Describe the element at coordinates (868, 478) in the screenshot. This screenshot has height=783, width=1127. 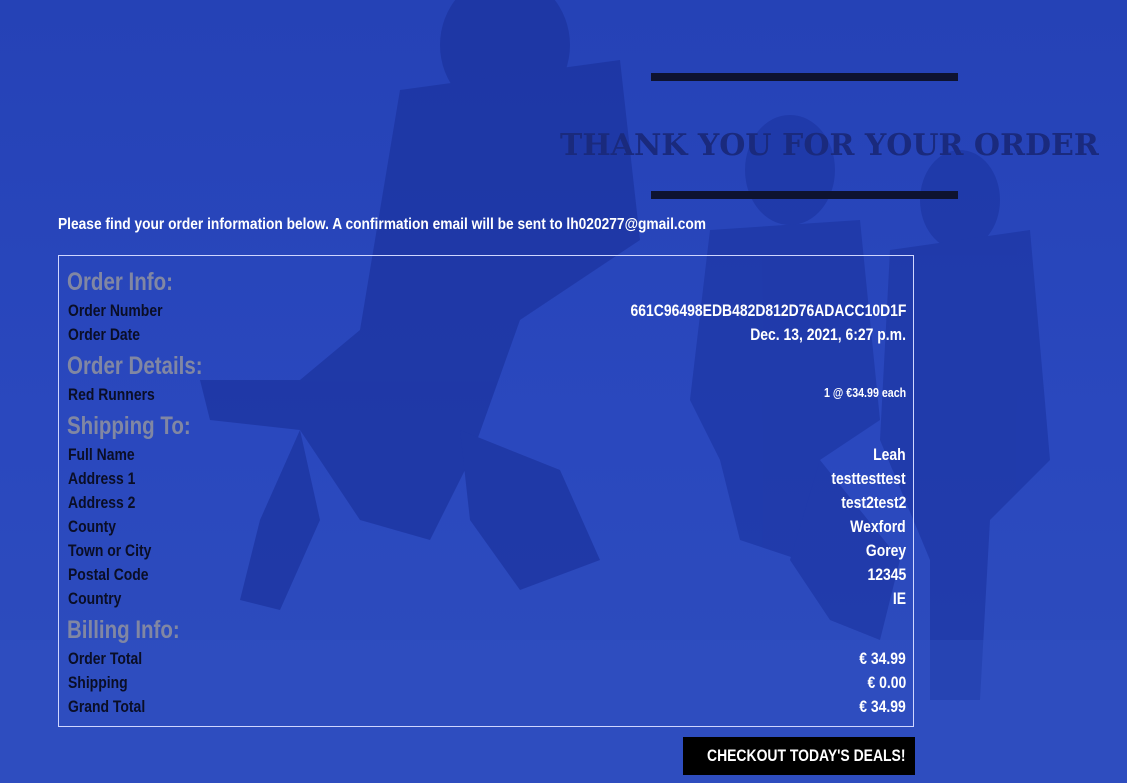
I see `address-1-value: testtesttest` at that location.